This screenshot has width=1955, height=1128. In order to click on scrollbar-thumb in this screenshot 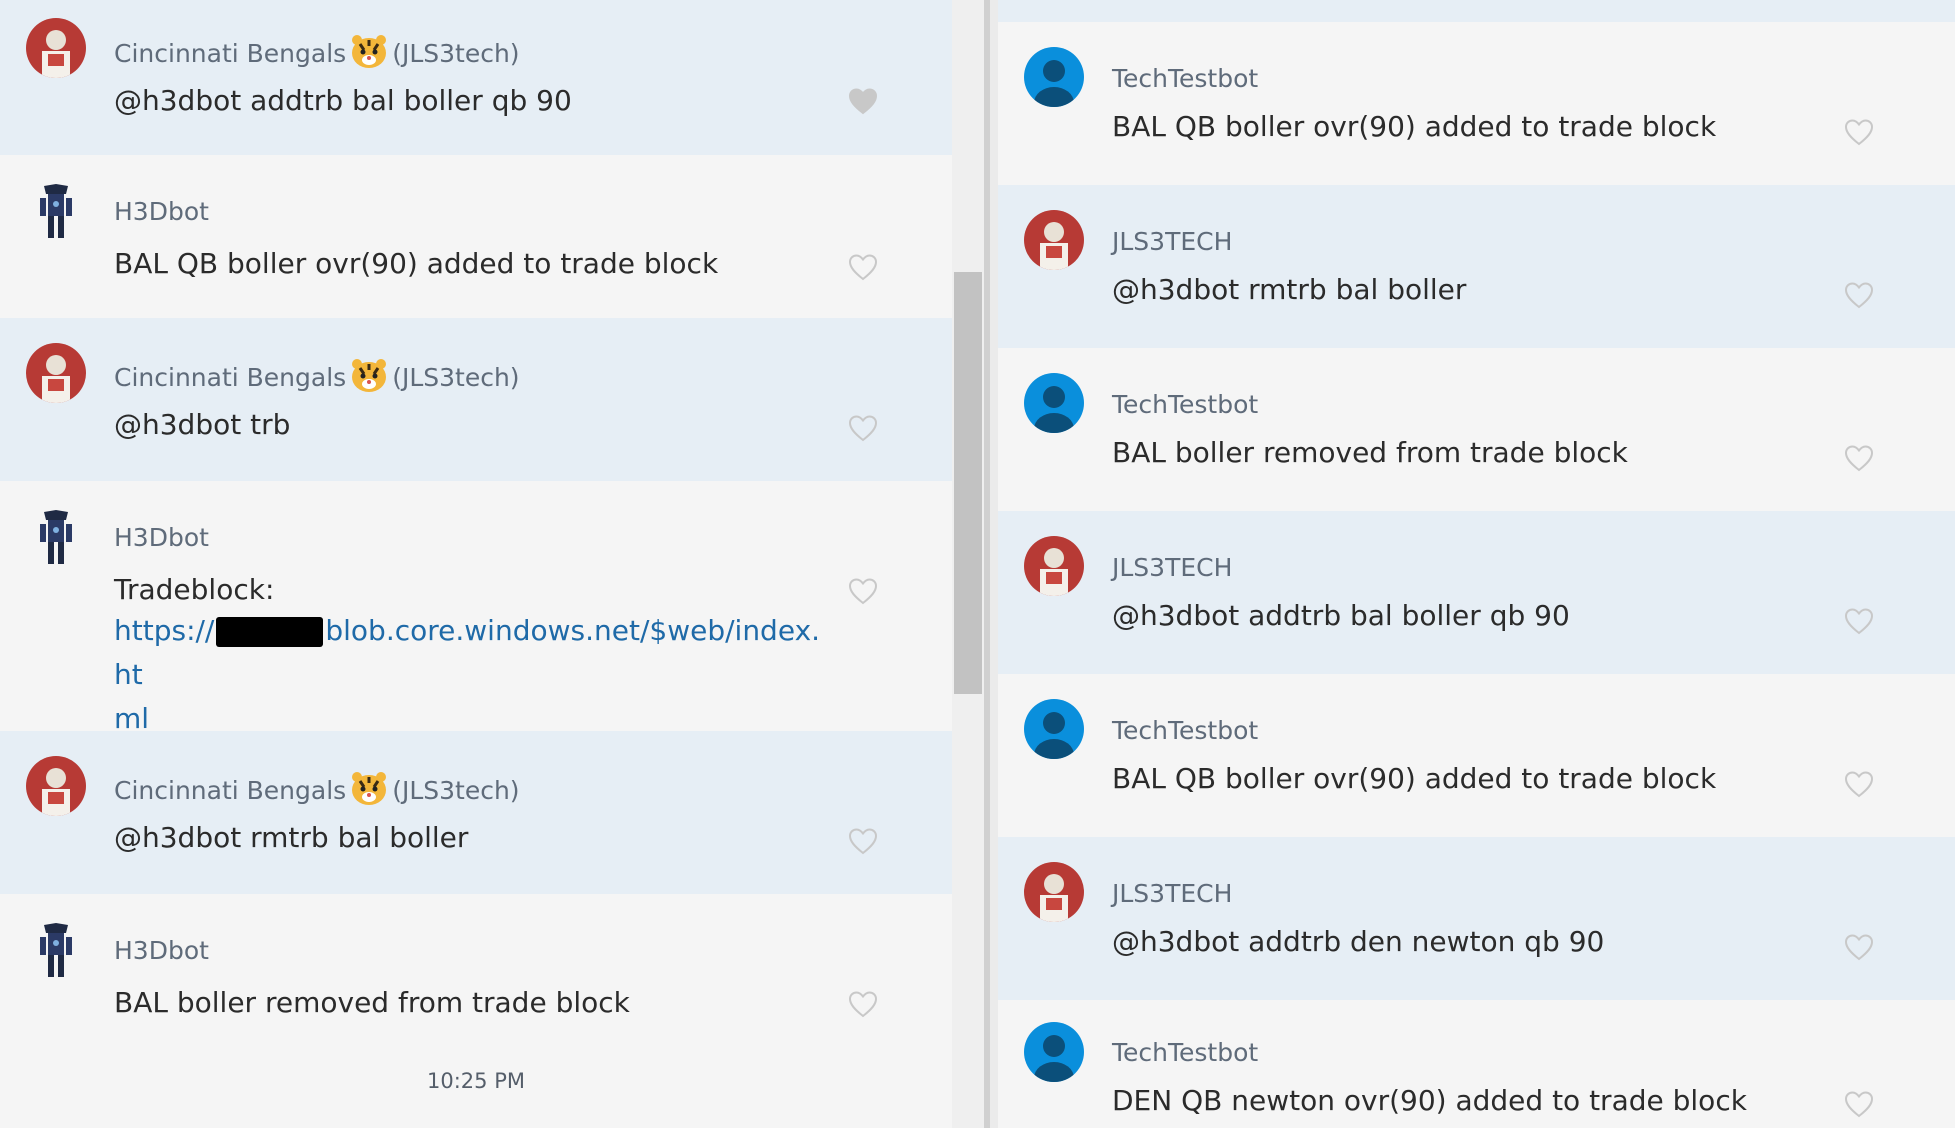, I will do `click(968, 483)`.